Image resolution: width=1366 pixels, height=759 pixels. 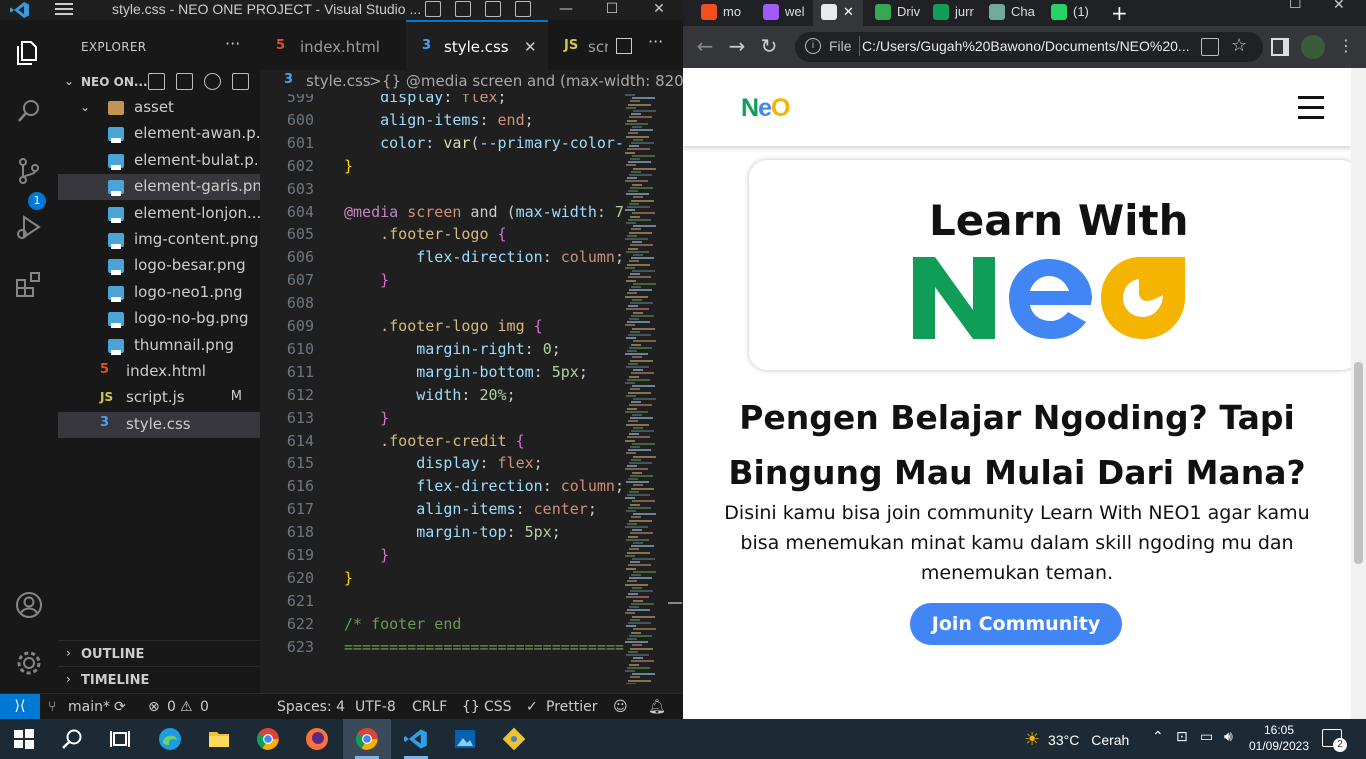 What do you see at coordinates (1240, 46) in the screenshot?
I see `bookmark-star-icon: ☆` at bounding box center [1240, 46].